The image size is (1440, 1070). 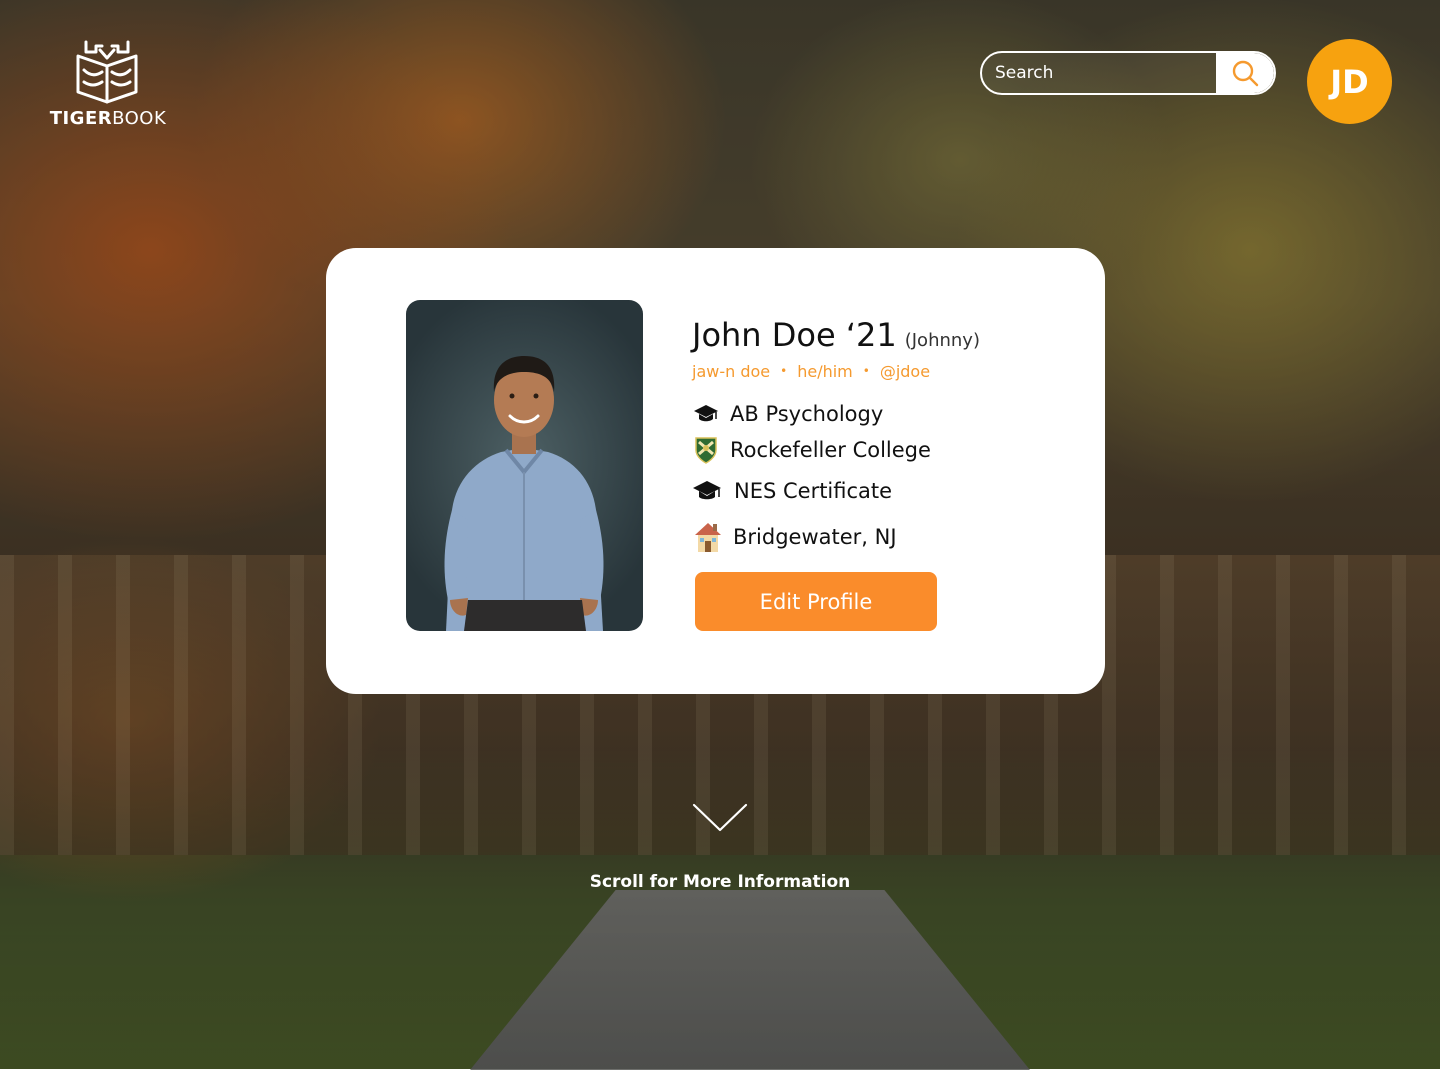 What do you see at coordinates (1349, 81) in the screenshot?
I see `user-avatar: JD` at bounding box center [1349, 81].